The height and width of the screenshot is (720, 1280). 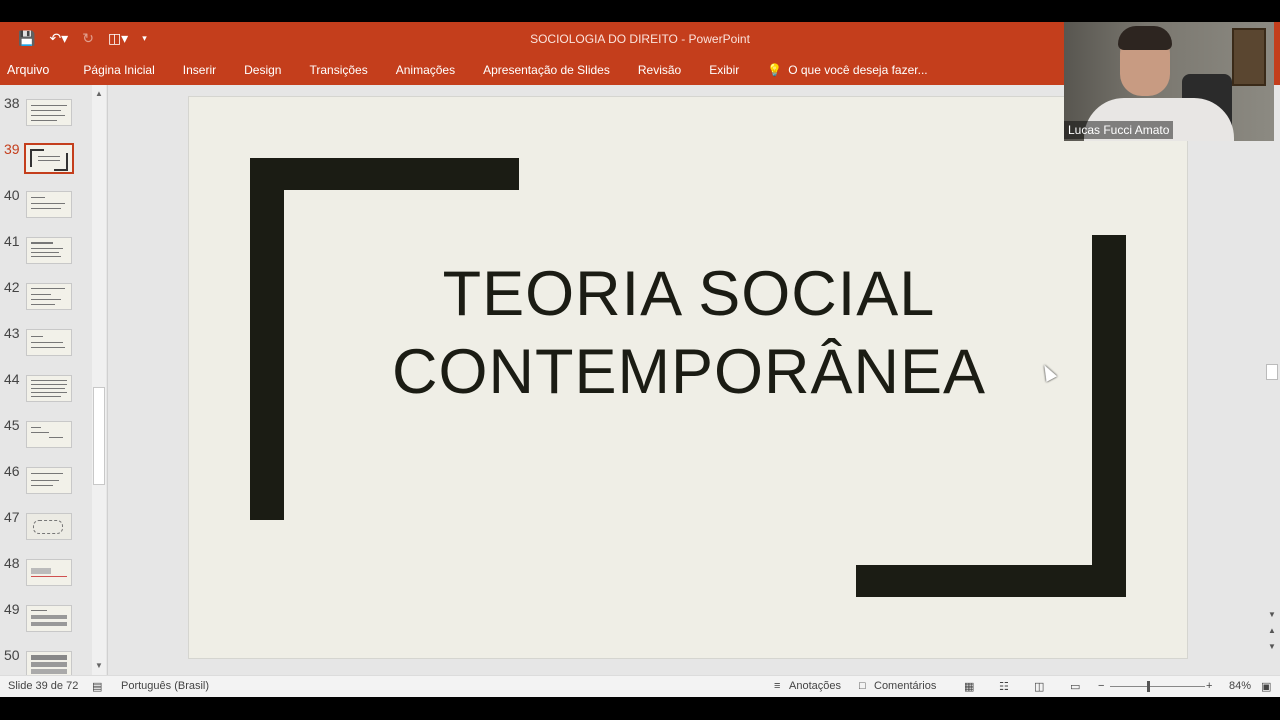 What do you see at coordinates (12, 379) in the screenshot?
I see `slide-number: 44` at bounding box center [12, 379].